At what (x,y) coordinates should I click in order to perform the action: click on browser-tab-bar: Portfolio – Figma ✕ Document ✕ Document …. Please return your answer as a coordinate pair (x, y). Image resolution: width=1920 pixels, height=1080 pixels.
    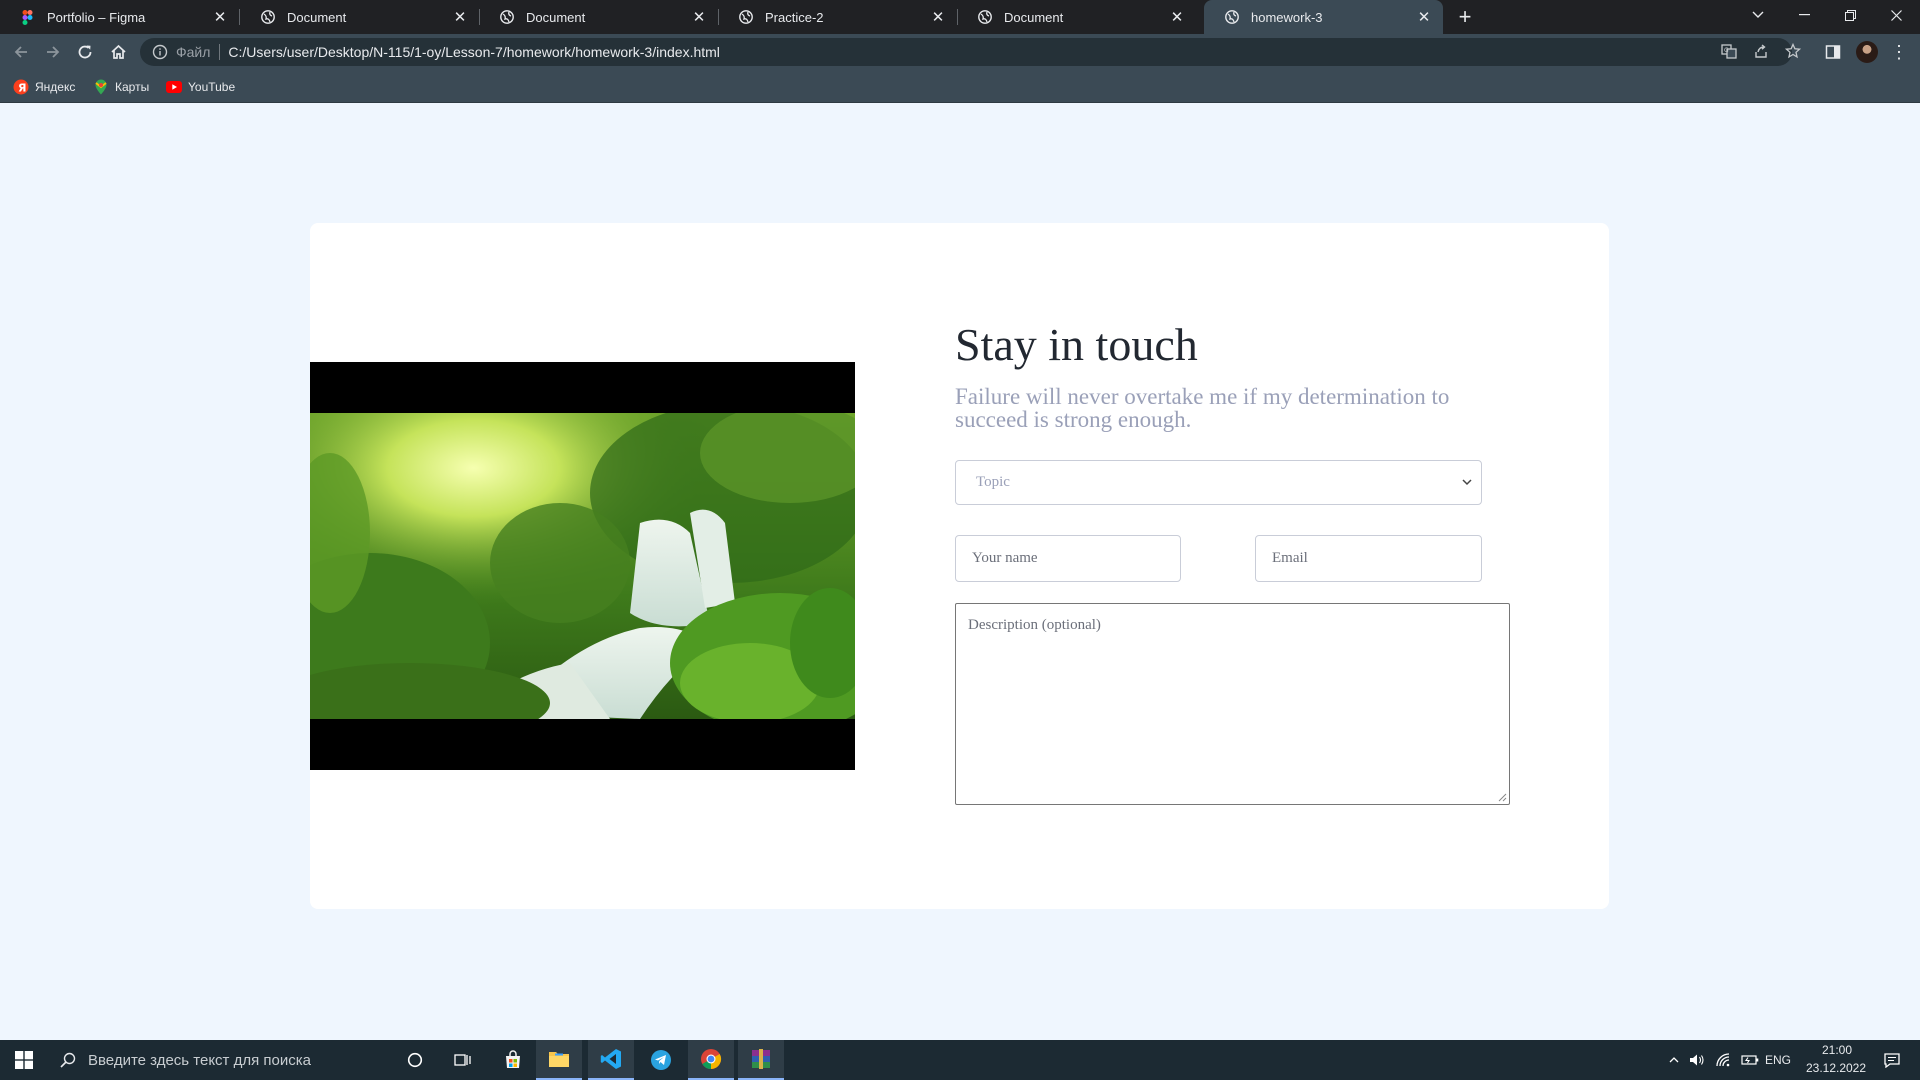
    Looking at the image, I should click on (960, 17).